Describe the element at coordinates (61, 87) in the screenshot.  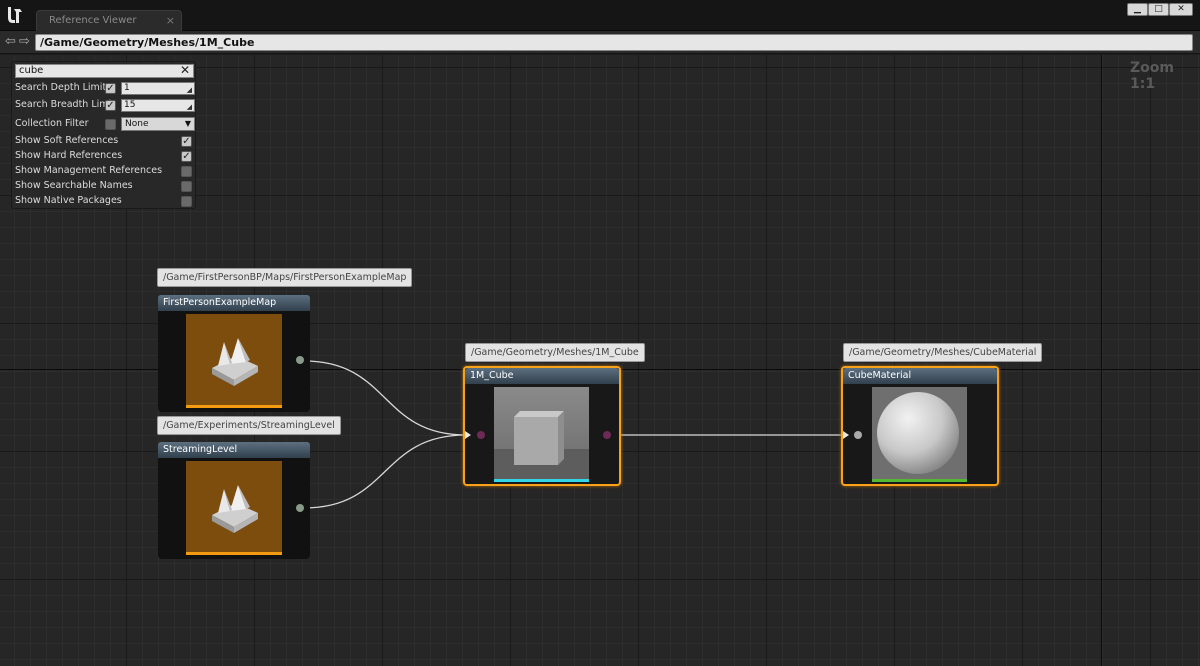
I see `search-depth-label: Search Depth Limit` at that location.